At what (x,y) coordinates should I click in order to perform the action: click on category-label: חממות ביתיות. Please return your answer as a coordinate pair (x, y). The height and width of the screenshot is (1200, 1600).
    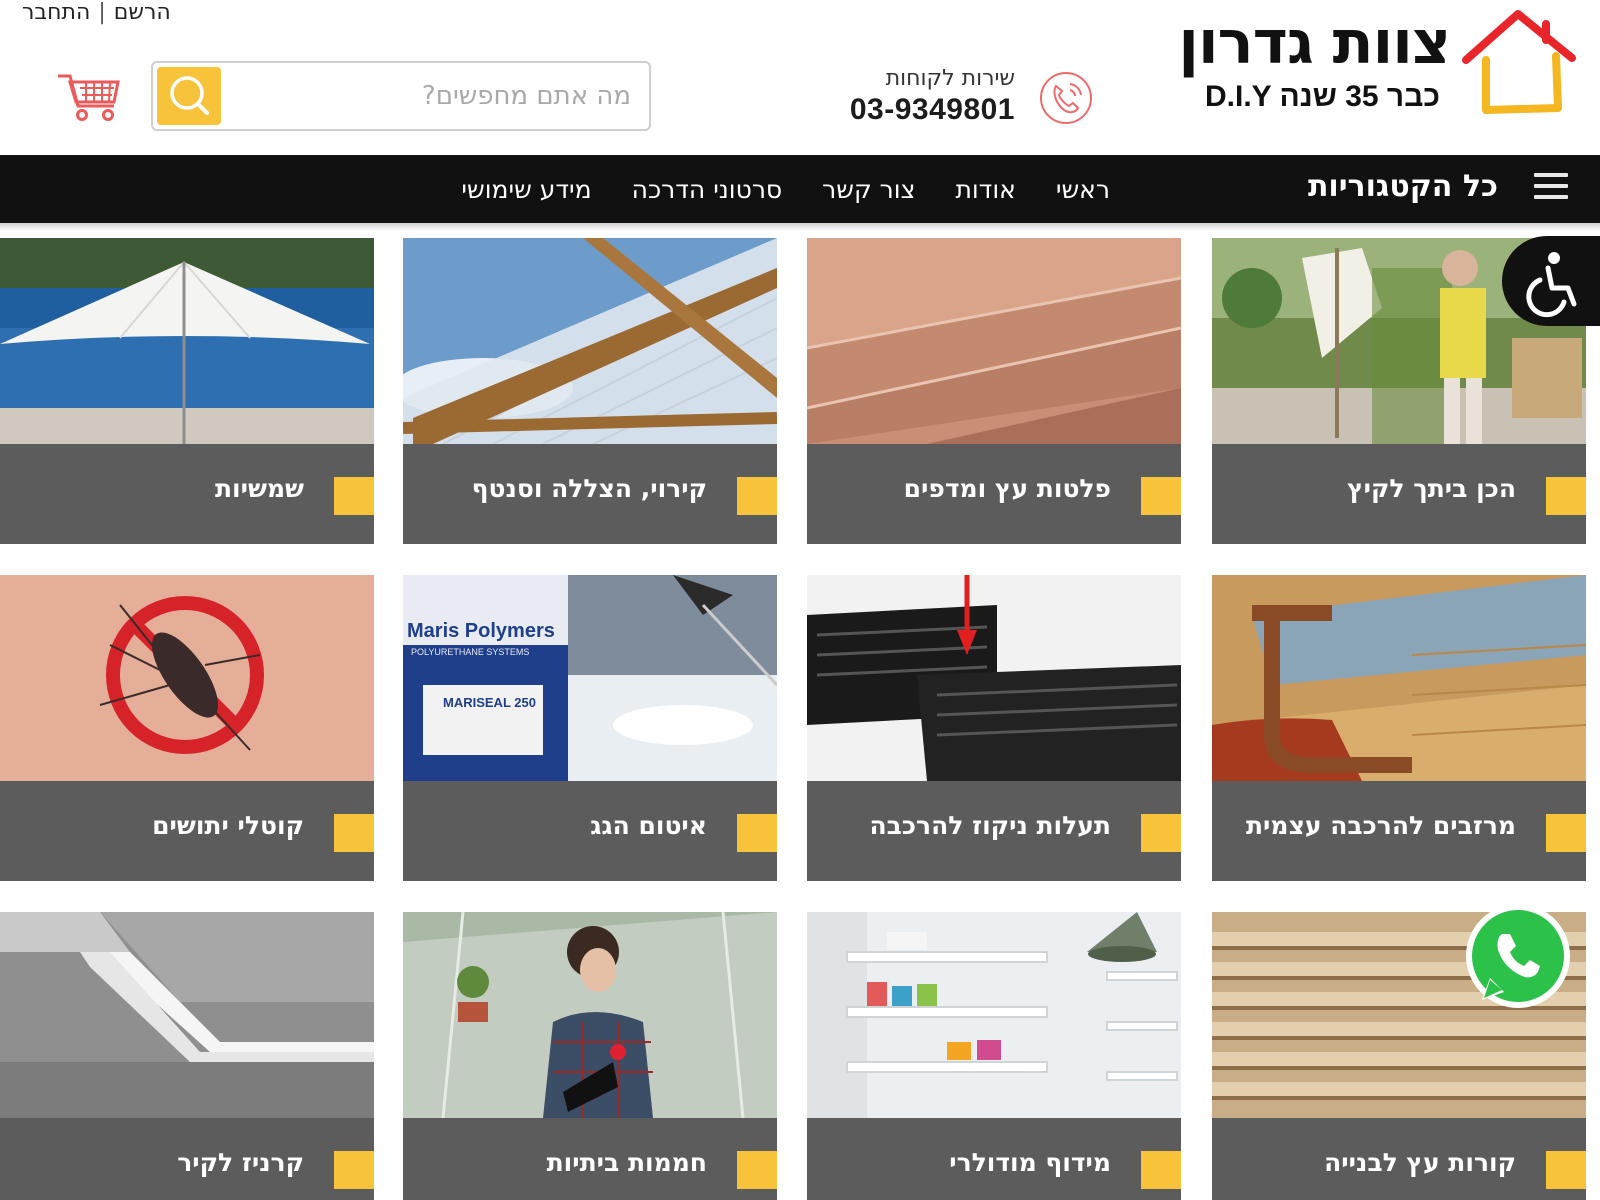
    Looking at the image, I should click on (626, 1162).